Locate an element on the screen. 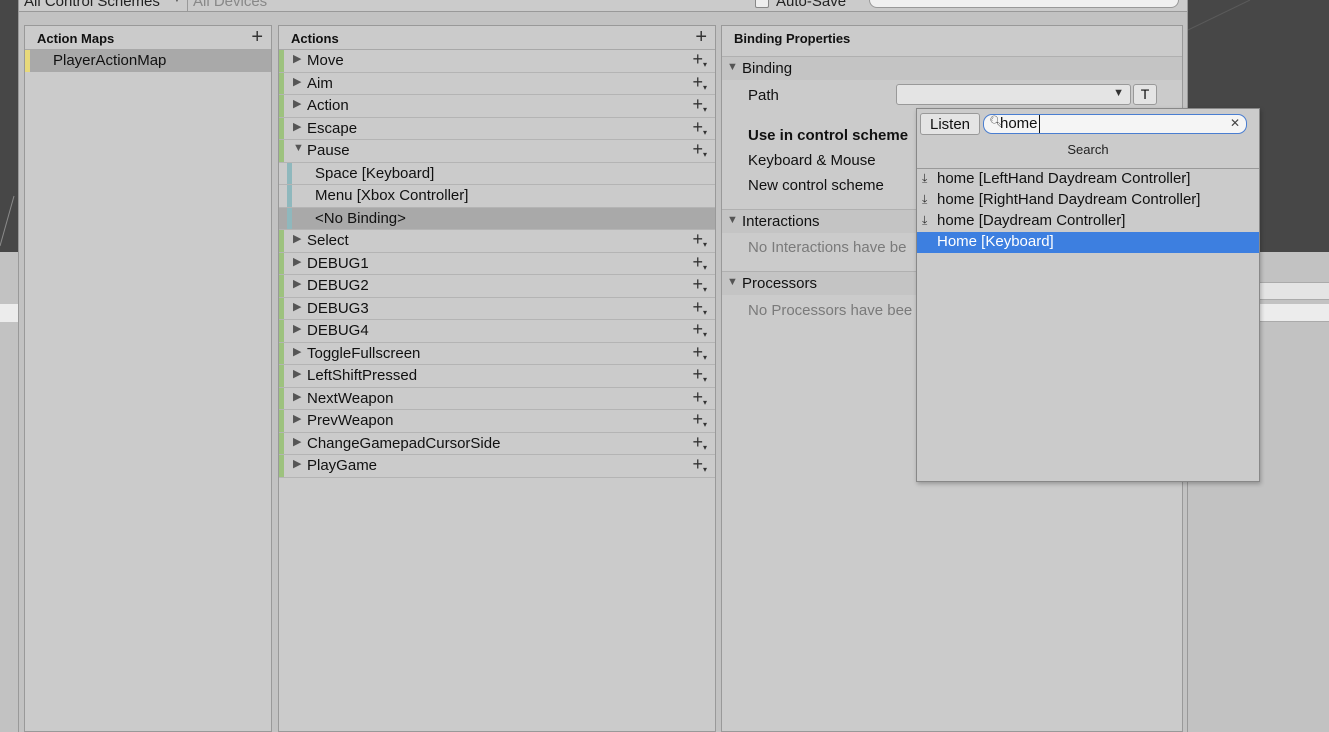  search-result-item: ⤓ home [Daydream Controller] is located at coordinates (1088, 221).